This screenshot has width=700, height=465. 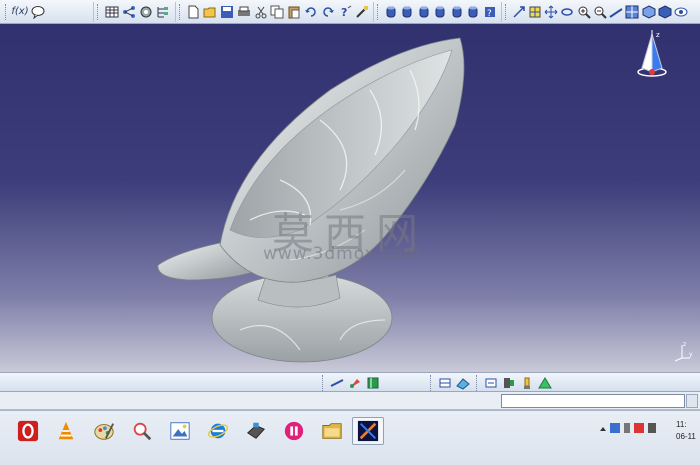 What do you see at coordinates (355, 383) in the screenshot?
I see `apply-material-icon` at bounding box center [355, 383].